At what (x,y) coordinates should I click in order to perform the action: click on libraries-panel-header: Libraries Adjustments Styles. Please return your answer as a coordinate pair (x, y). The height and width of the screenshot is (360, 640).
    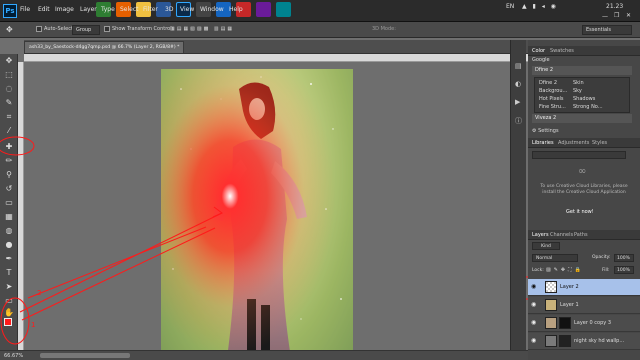
    Looking at the image, I should click on (584, 143).